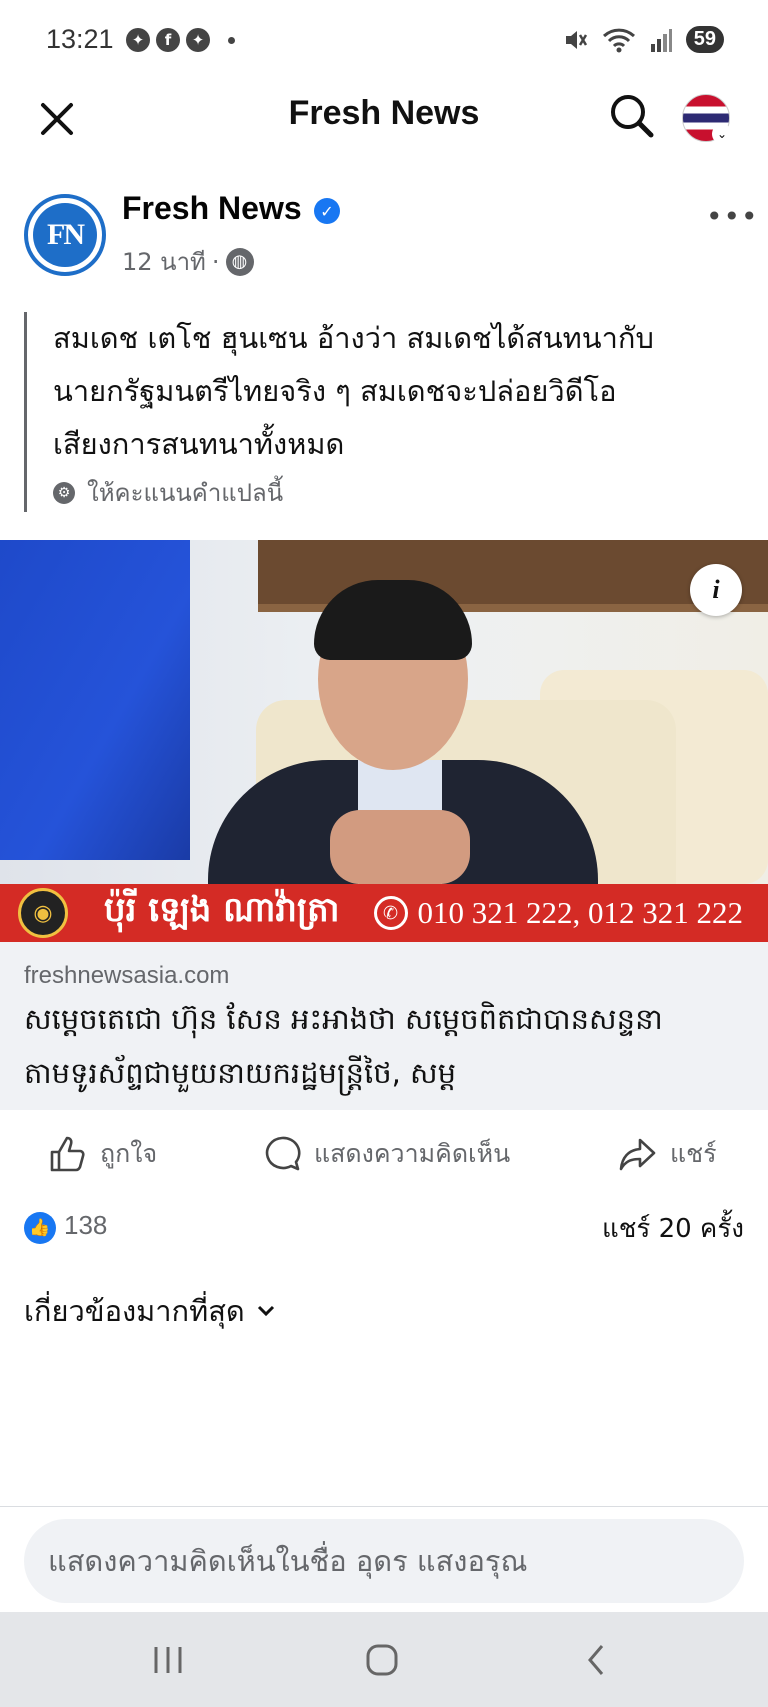 This screenshot has width=768, height=1707. I want to click on search-button, so click(632, 116).